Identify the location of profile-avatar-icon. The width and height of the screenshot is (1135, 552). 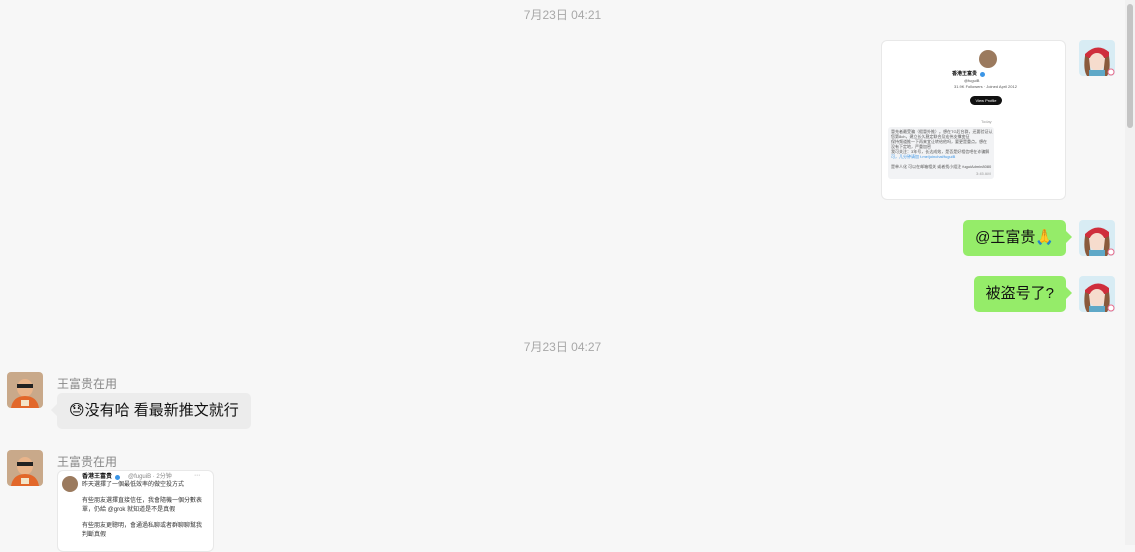
(988, 59).